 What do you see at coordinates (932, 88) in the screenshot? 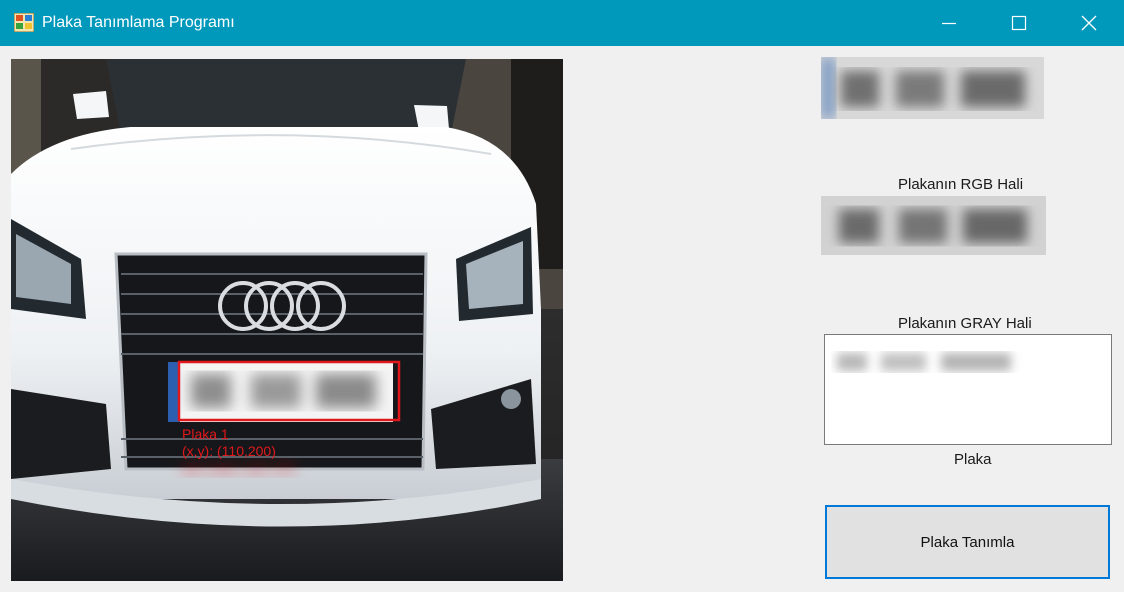
I see `plate-rgb-preview` at bounding box center [932, 88].